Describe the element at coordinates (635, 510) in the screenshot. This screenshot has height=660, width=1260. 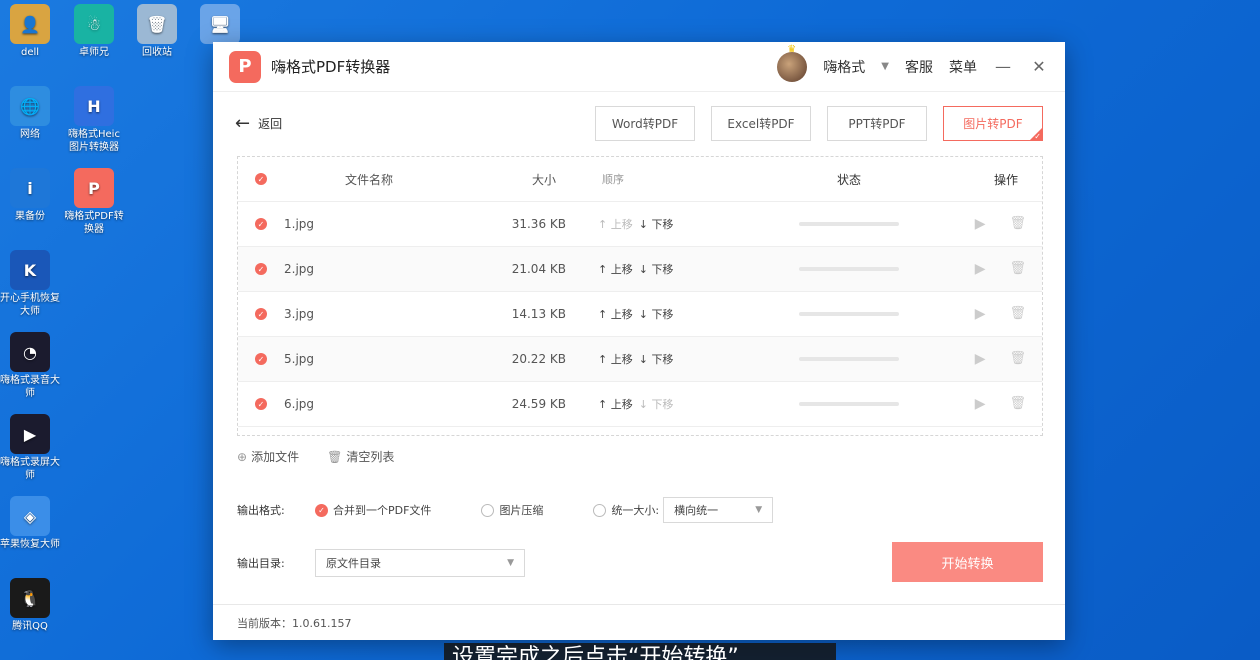
I see `output-option-label: 统一大小:` at that location.